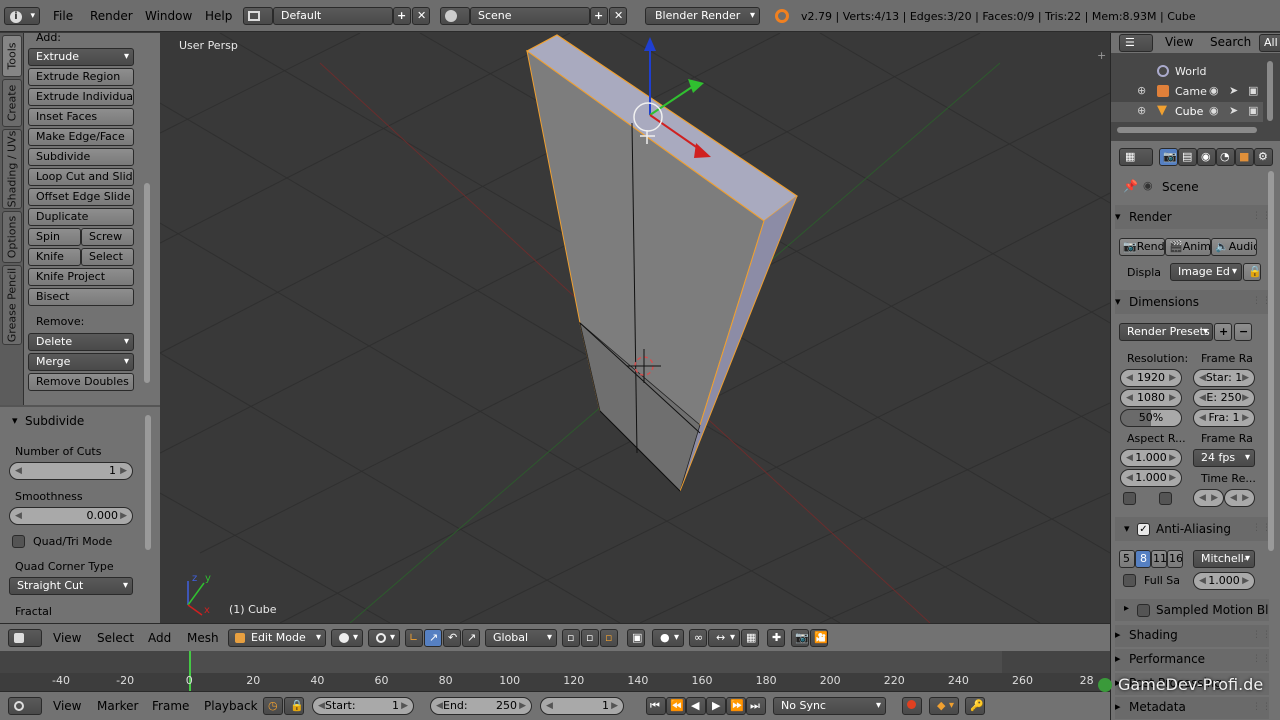 The height and width of the screenshot is (720, 1280). What do you see at coordinates (81, 277) in the screenshot?
I see `knife-project-button: Knife Project` at bounding box center [81, 277].